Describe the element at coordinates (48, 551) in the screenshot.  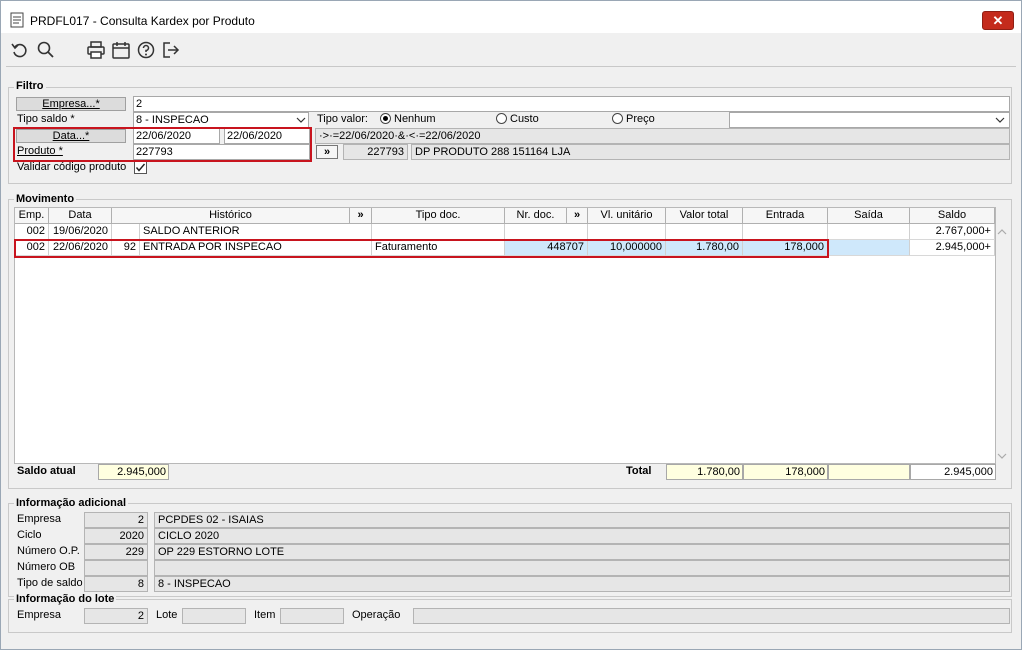
I see `info-op-label: Número O.P.` at that location.